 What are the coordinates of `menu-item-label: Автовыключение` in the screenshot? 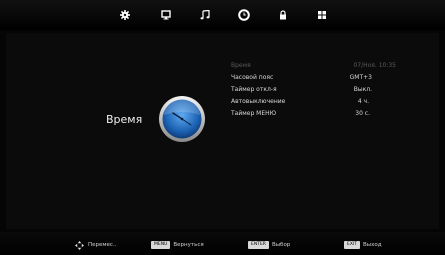 It's located at (258, 101).